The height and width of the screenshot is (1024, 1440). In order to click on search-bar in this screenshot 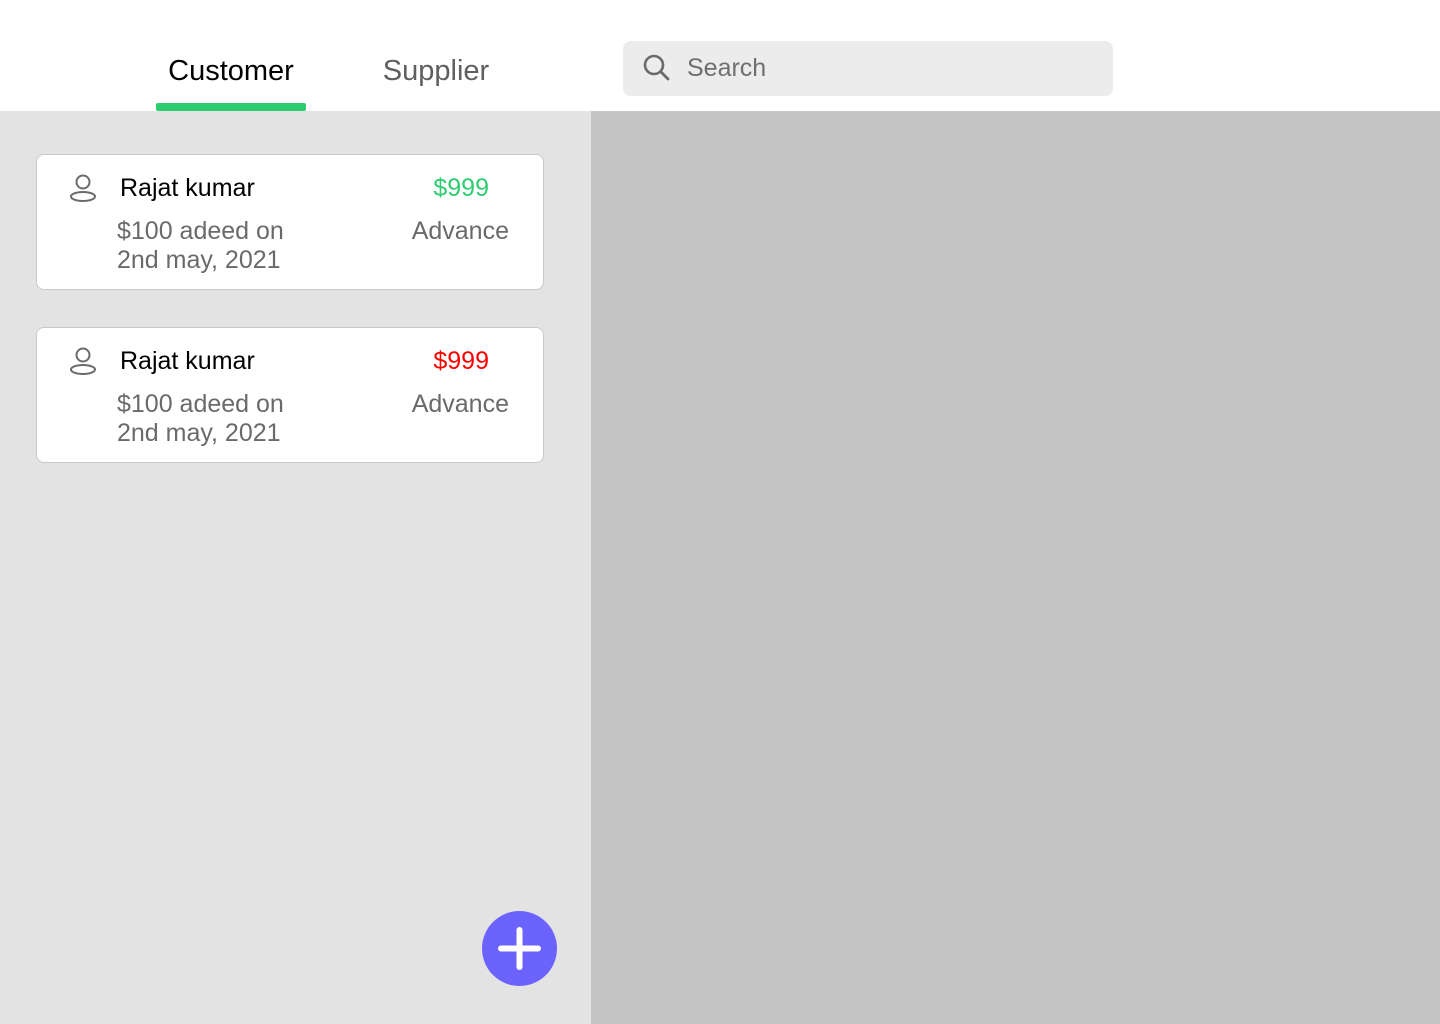, I will do `click(868, 68)`.